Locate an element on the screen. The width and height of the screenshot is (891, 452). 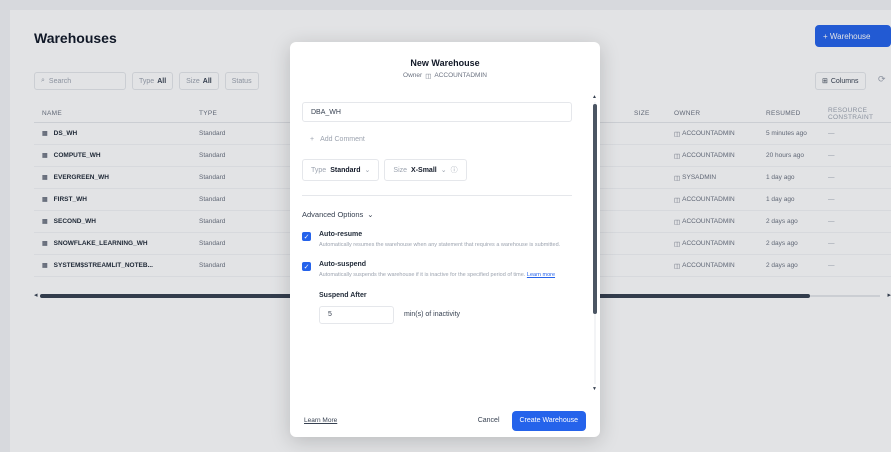
type-select-value: Standard is located at coordinates (345, 170).